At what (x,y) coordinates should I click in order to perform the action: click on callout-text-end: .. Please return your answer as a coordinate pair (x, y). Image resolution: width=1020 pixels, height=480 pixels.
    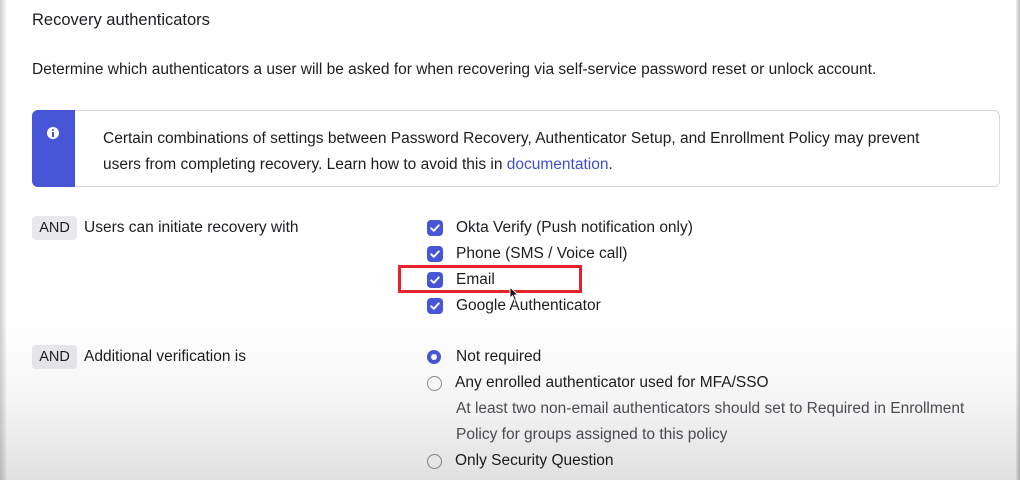
    Looking at the image, I should click on (610, 164).